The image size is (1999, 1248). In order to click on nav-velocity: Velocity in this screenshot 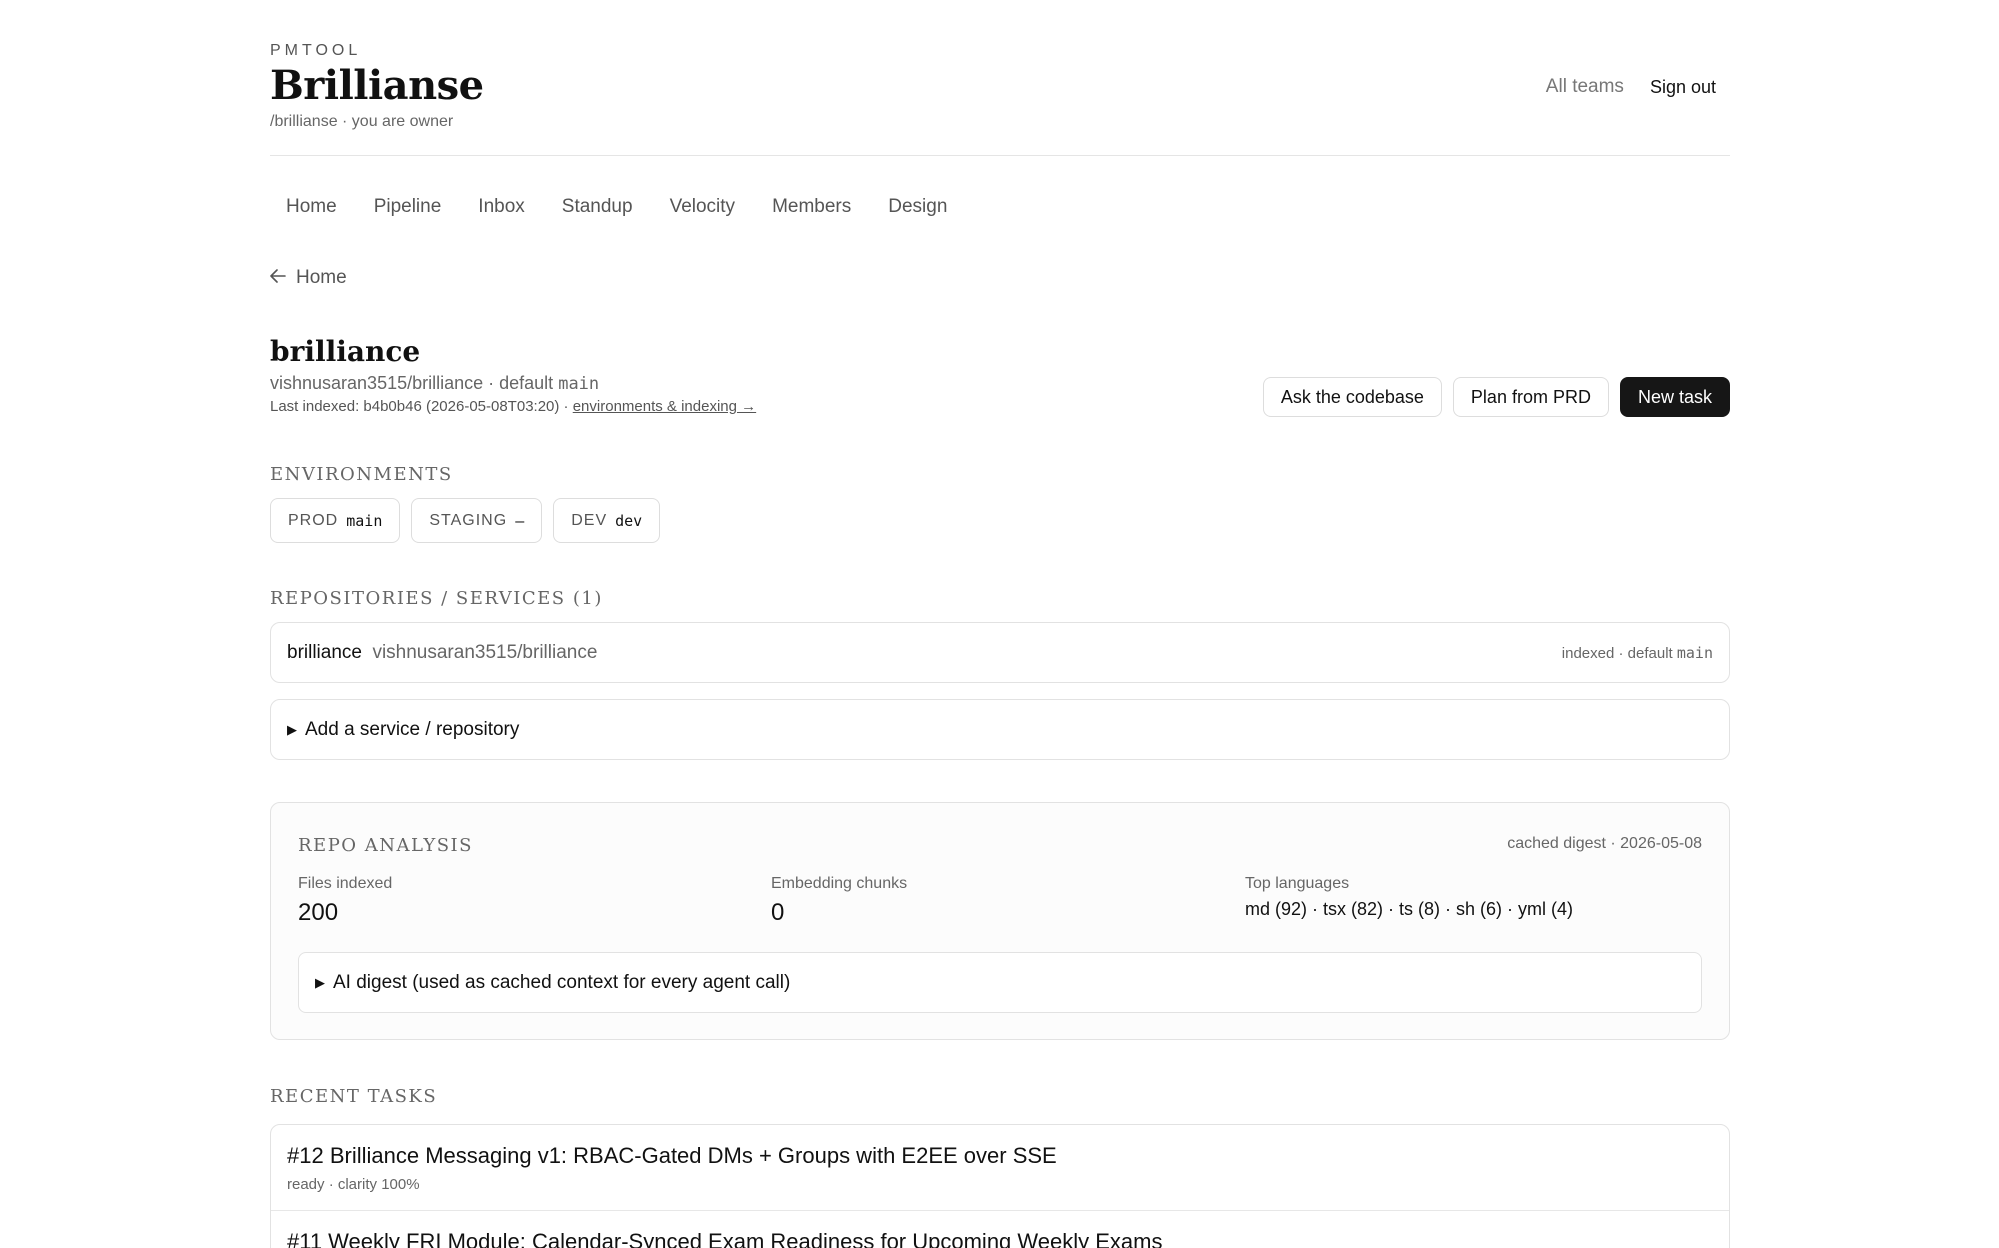, I will do `click(702, 207)`.